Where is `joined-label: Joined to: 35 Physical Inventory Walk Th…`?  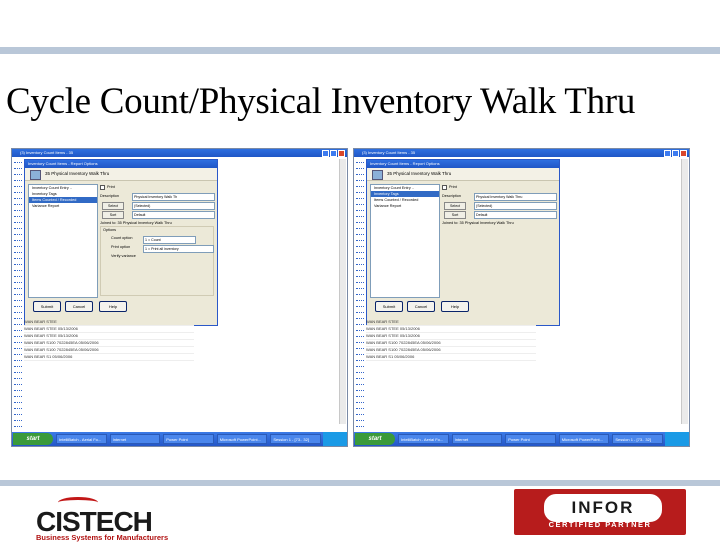
joined-label: Joined to: 35 Physical Inventory Walk Th… is located at coordinates (478, 223).